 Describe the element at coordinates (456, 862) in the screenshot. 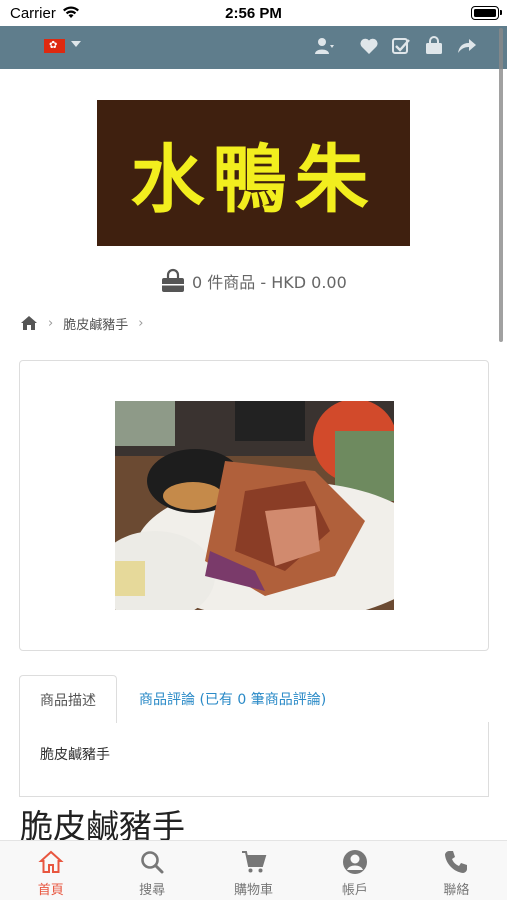

I see `phone-icon` at that location.